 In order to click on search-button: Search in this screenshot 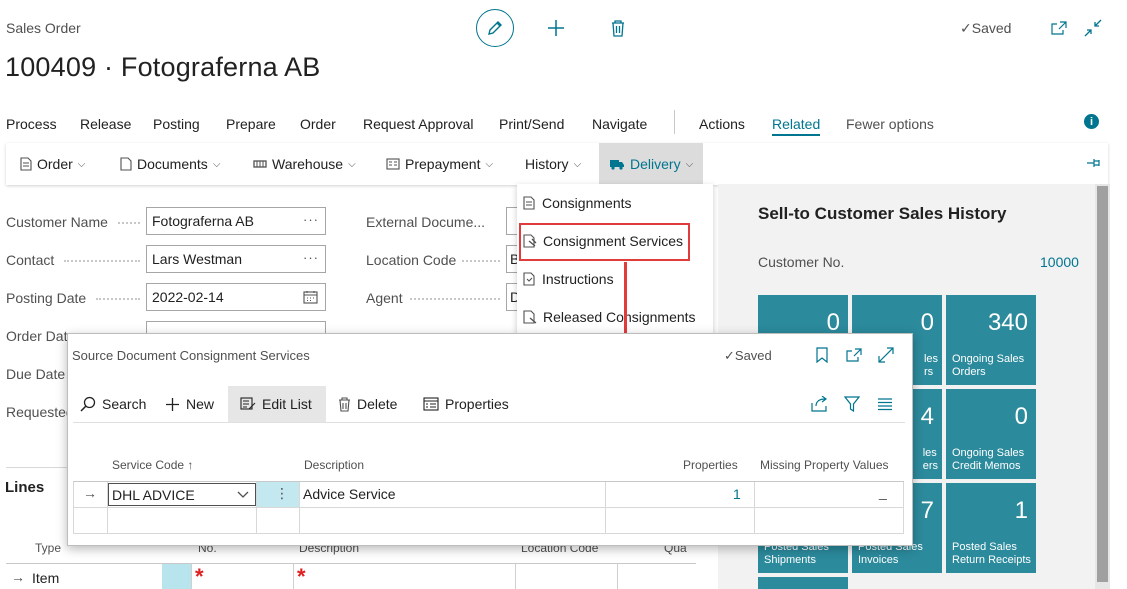, I will do `click(113, 404)`.